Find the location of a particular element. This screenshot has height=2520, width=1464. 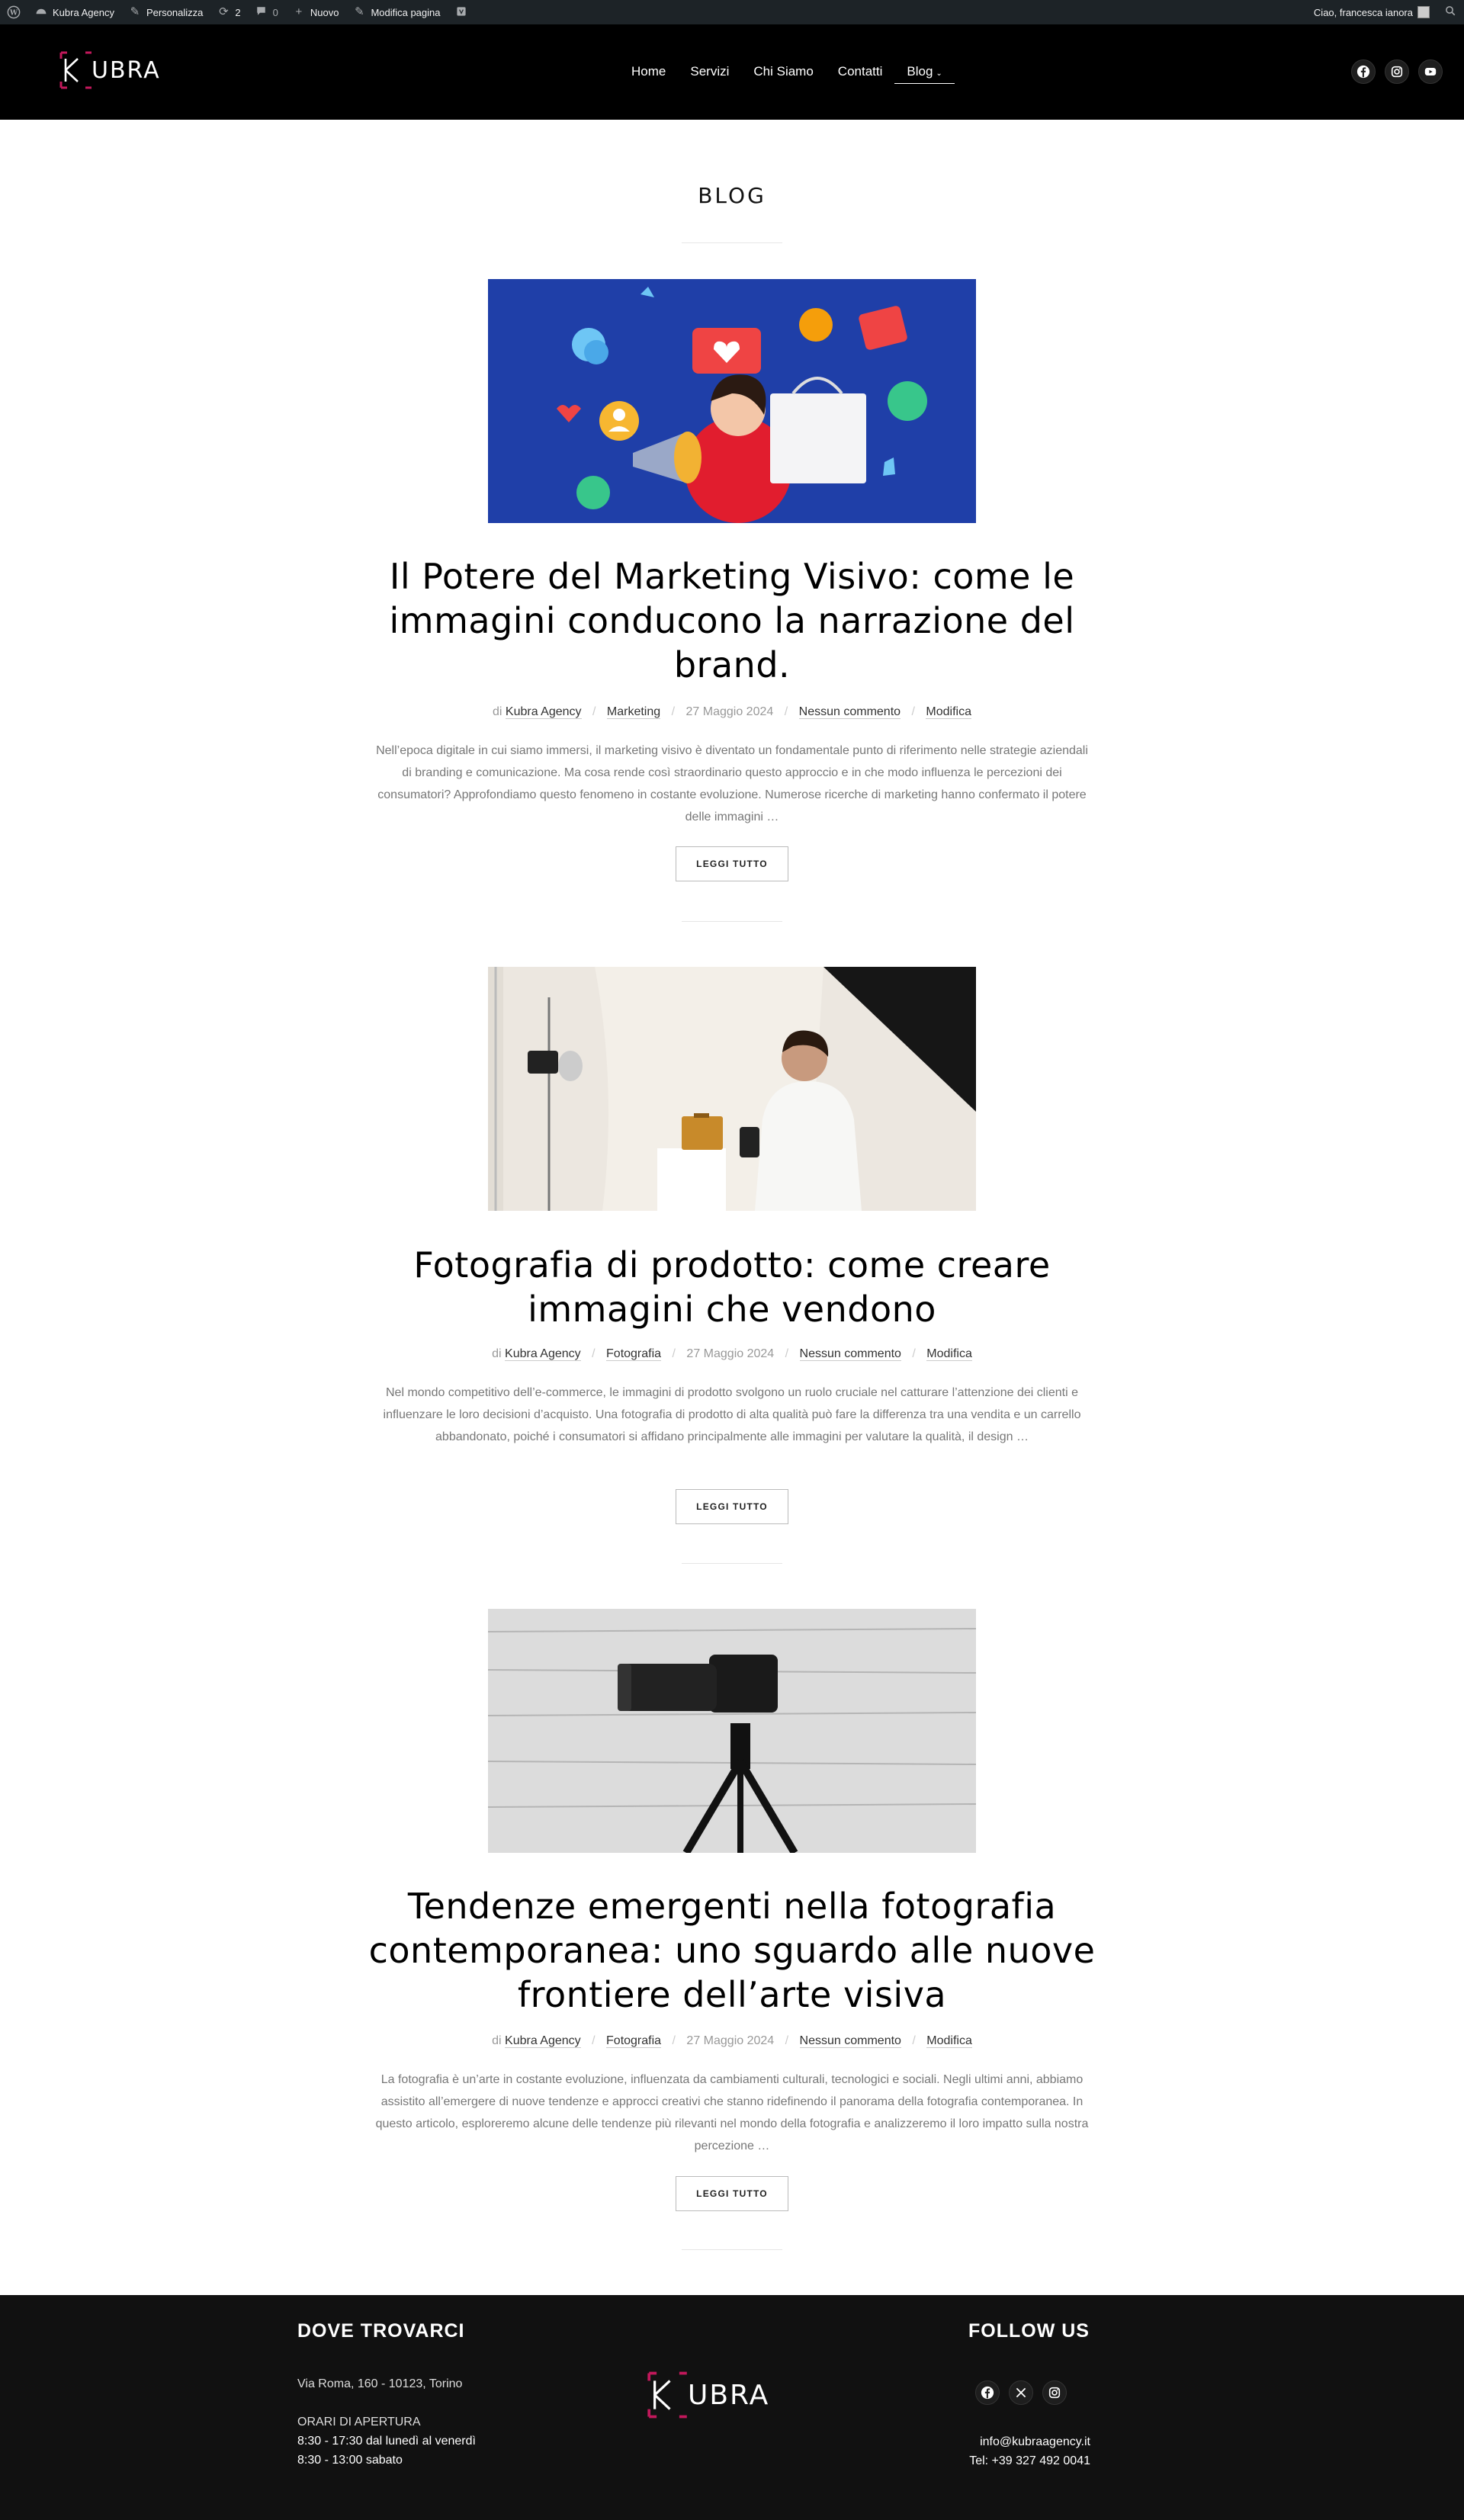

footer-logo: UBRA is located at coordinates (708, 2395).